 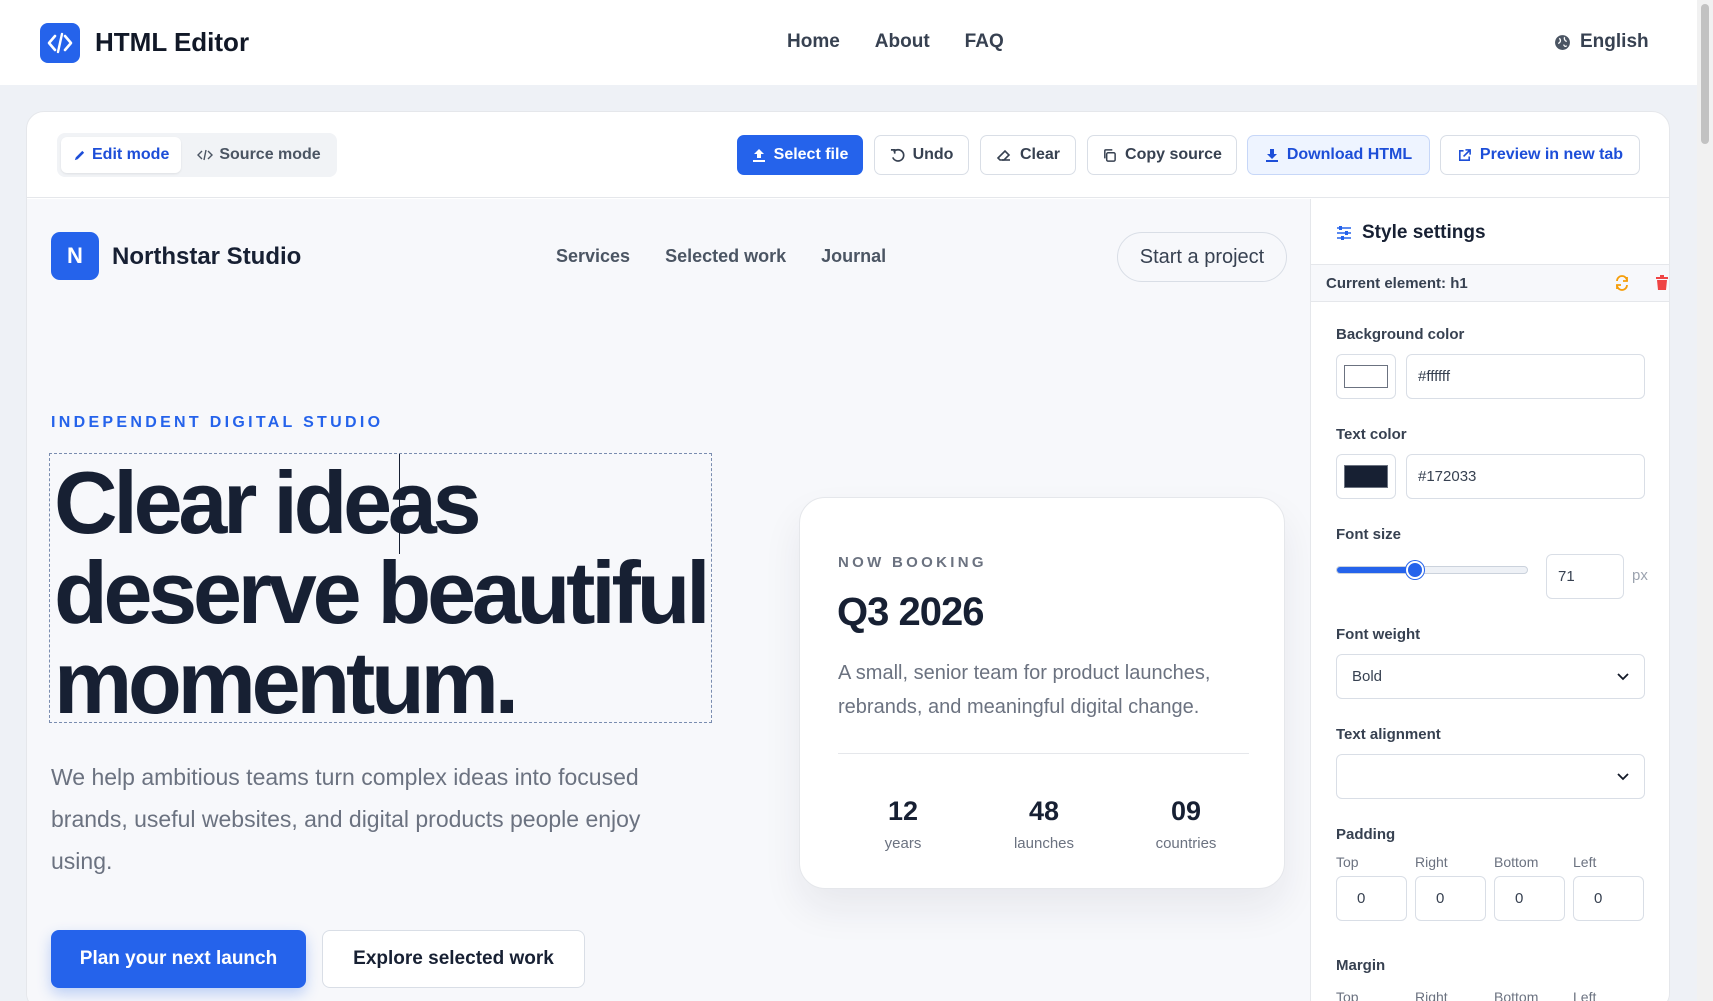 What do you see at coordinates (1040, 154) in the screenshot?
I see `clear-label: Clear` at bounding box center [1040, 154].